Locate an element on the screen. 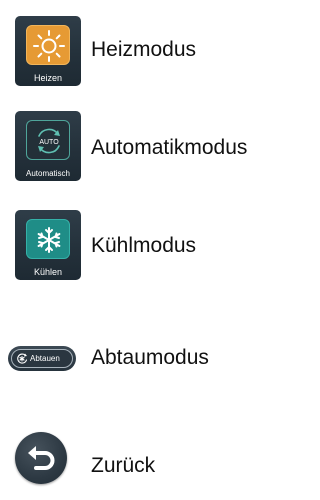  sun-icon is located at coordinates (49, 46).